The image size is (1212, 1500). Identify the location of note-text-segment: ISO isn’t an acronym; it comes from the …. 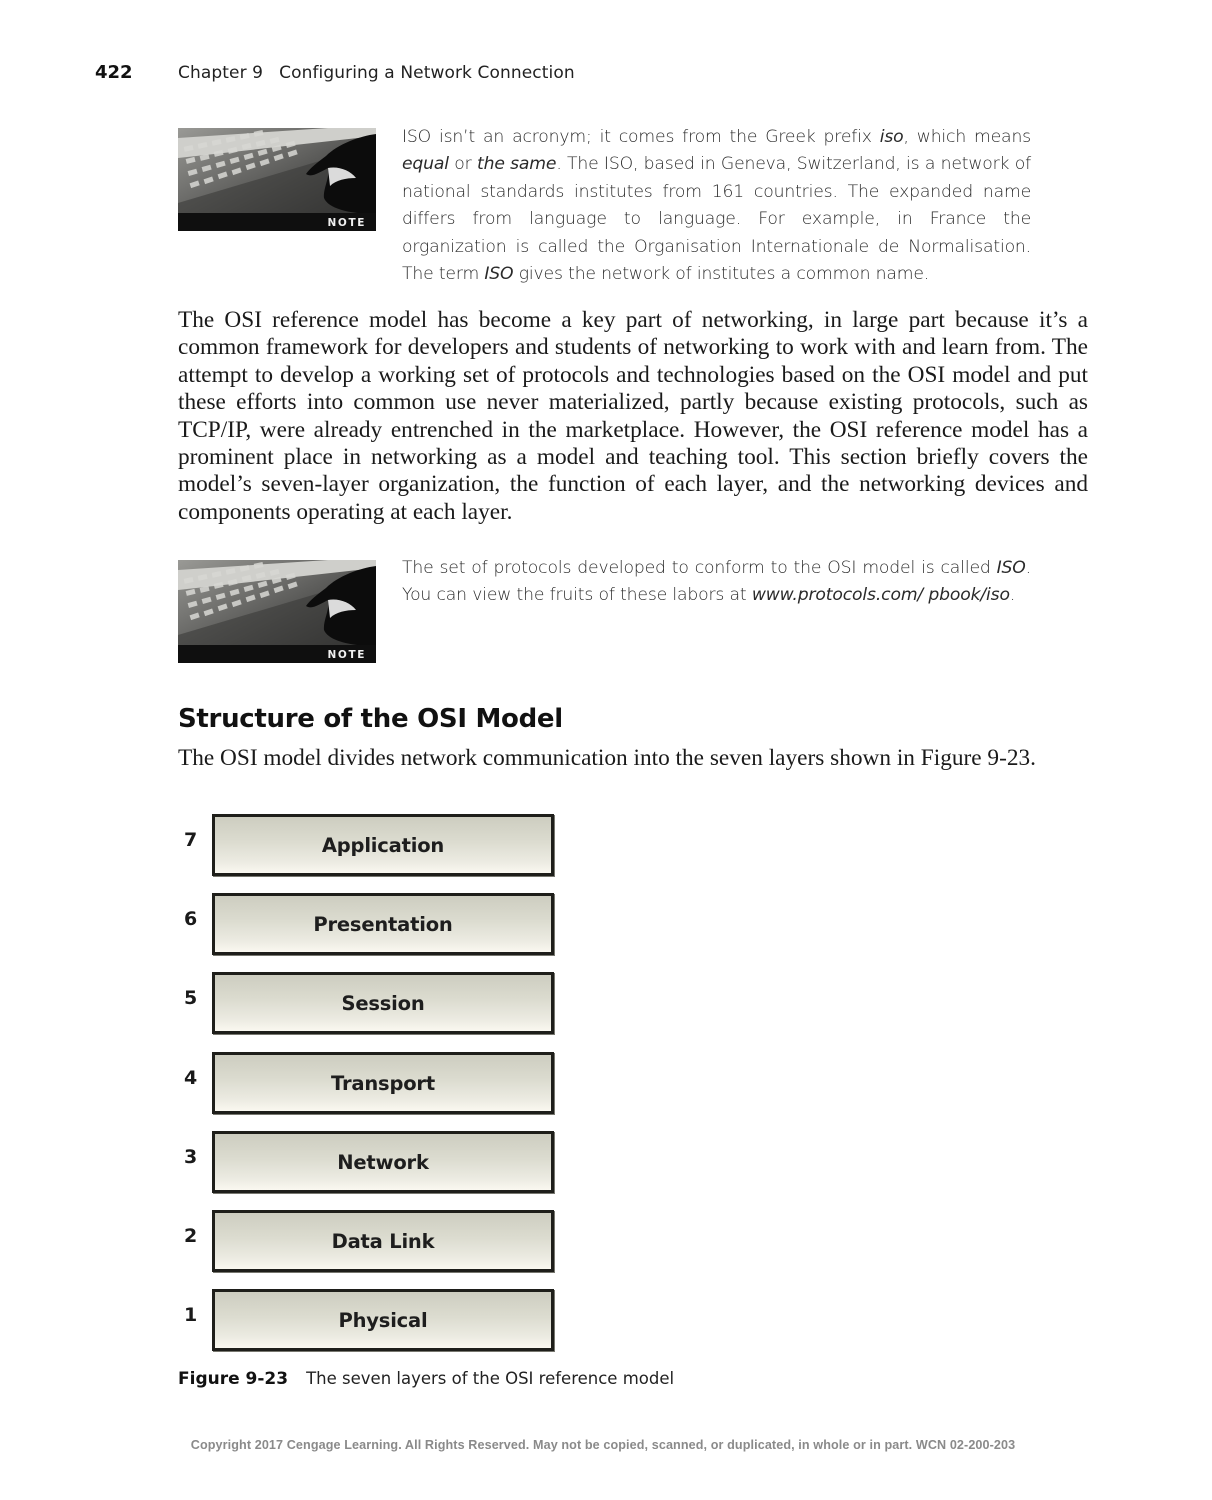
(641, 137).